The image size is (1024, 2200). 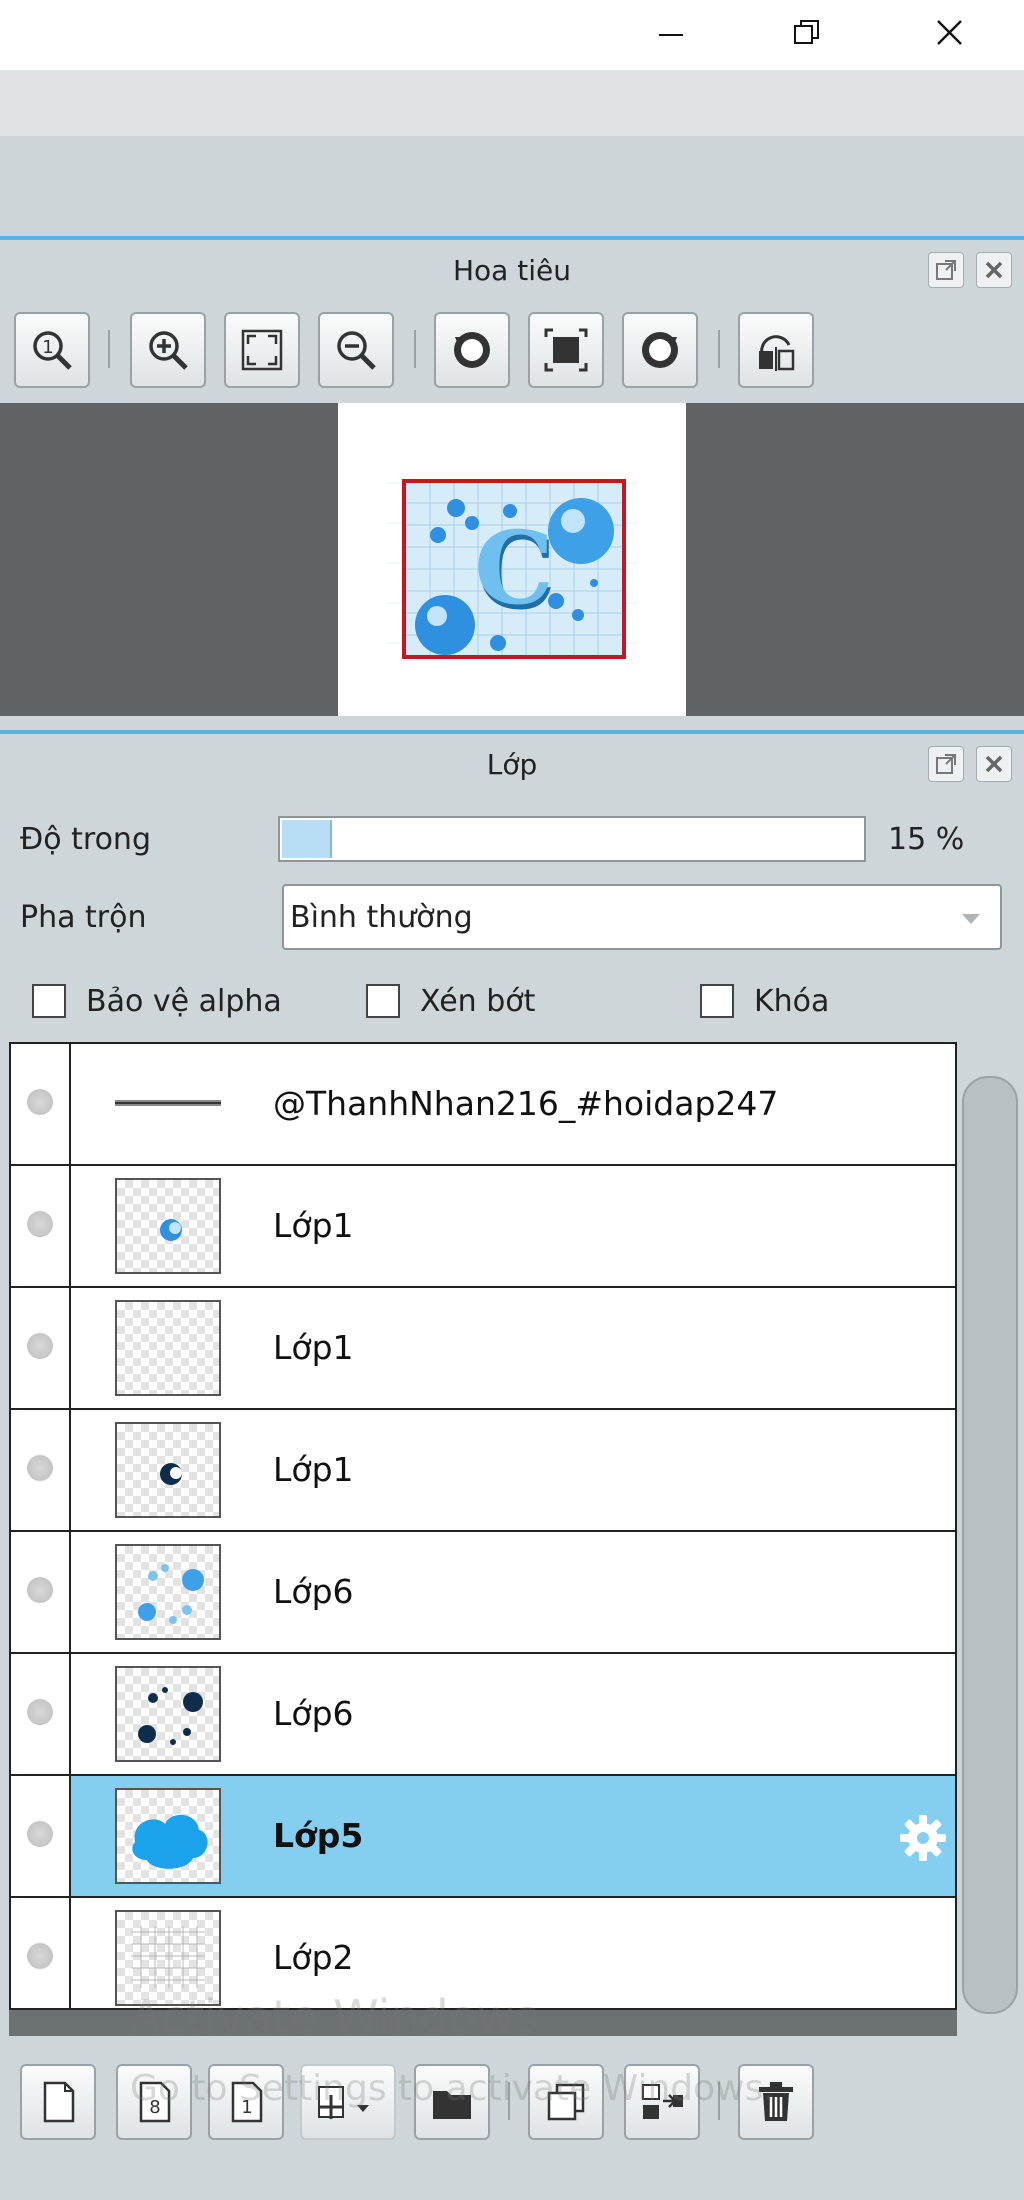 I want to click on rotate-right-button, so click(x=660, y=350).